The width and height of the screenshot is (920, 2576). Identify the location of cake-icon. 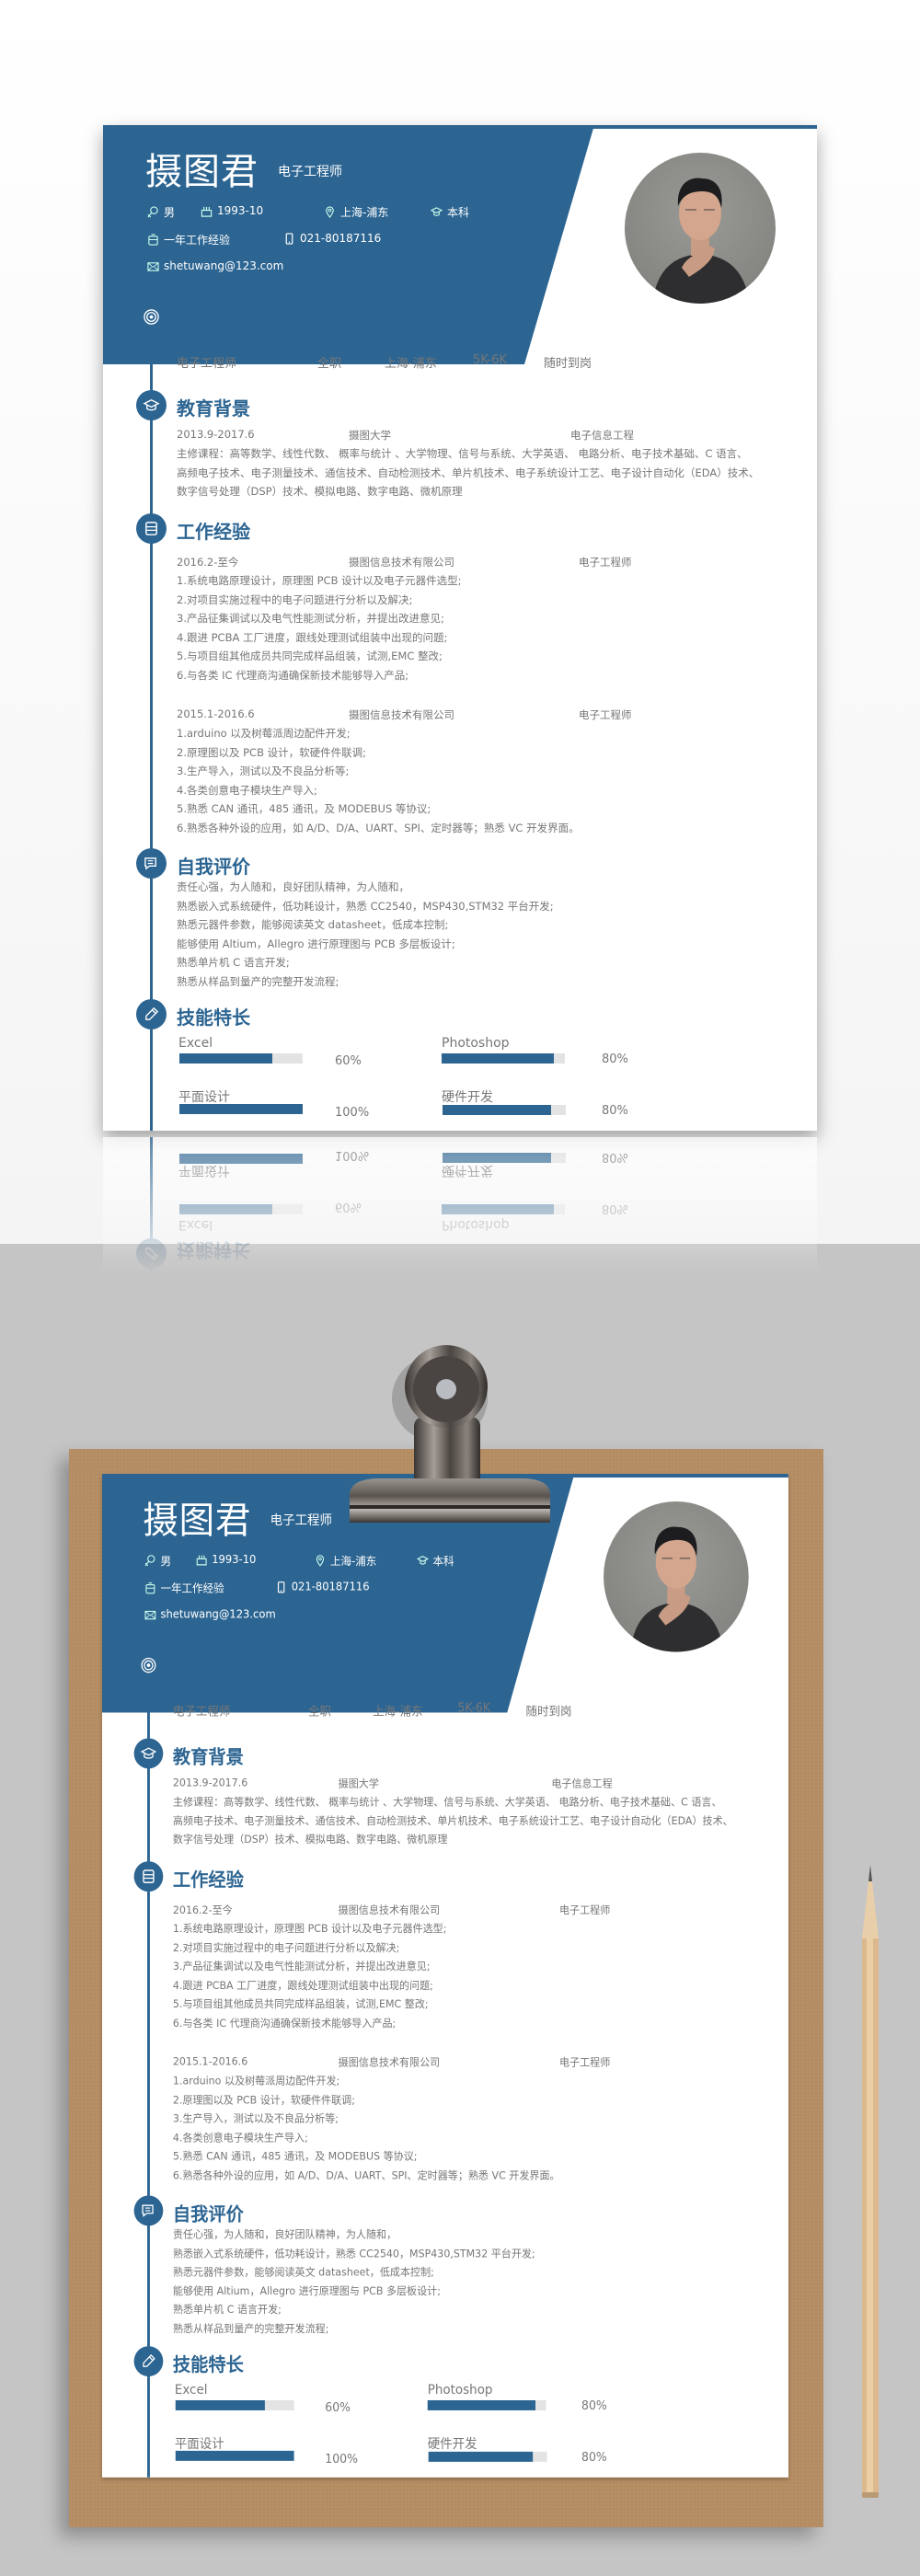
(201, 1560).